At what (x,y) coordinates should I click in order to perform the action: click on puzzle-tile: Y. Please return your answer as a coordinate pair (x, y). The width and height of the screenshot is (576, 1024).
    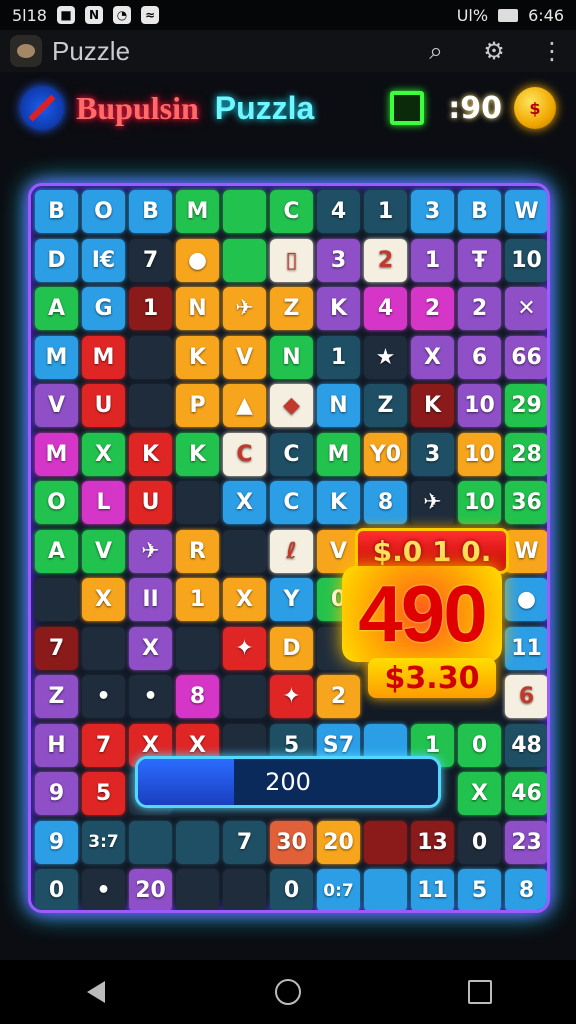
    Looking at the image, I should click on (291, 599).